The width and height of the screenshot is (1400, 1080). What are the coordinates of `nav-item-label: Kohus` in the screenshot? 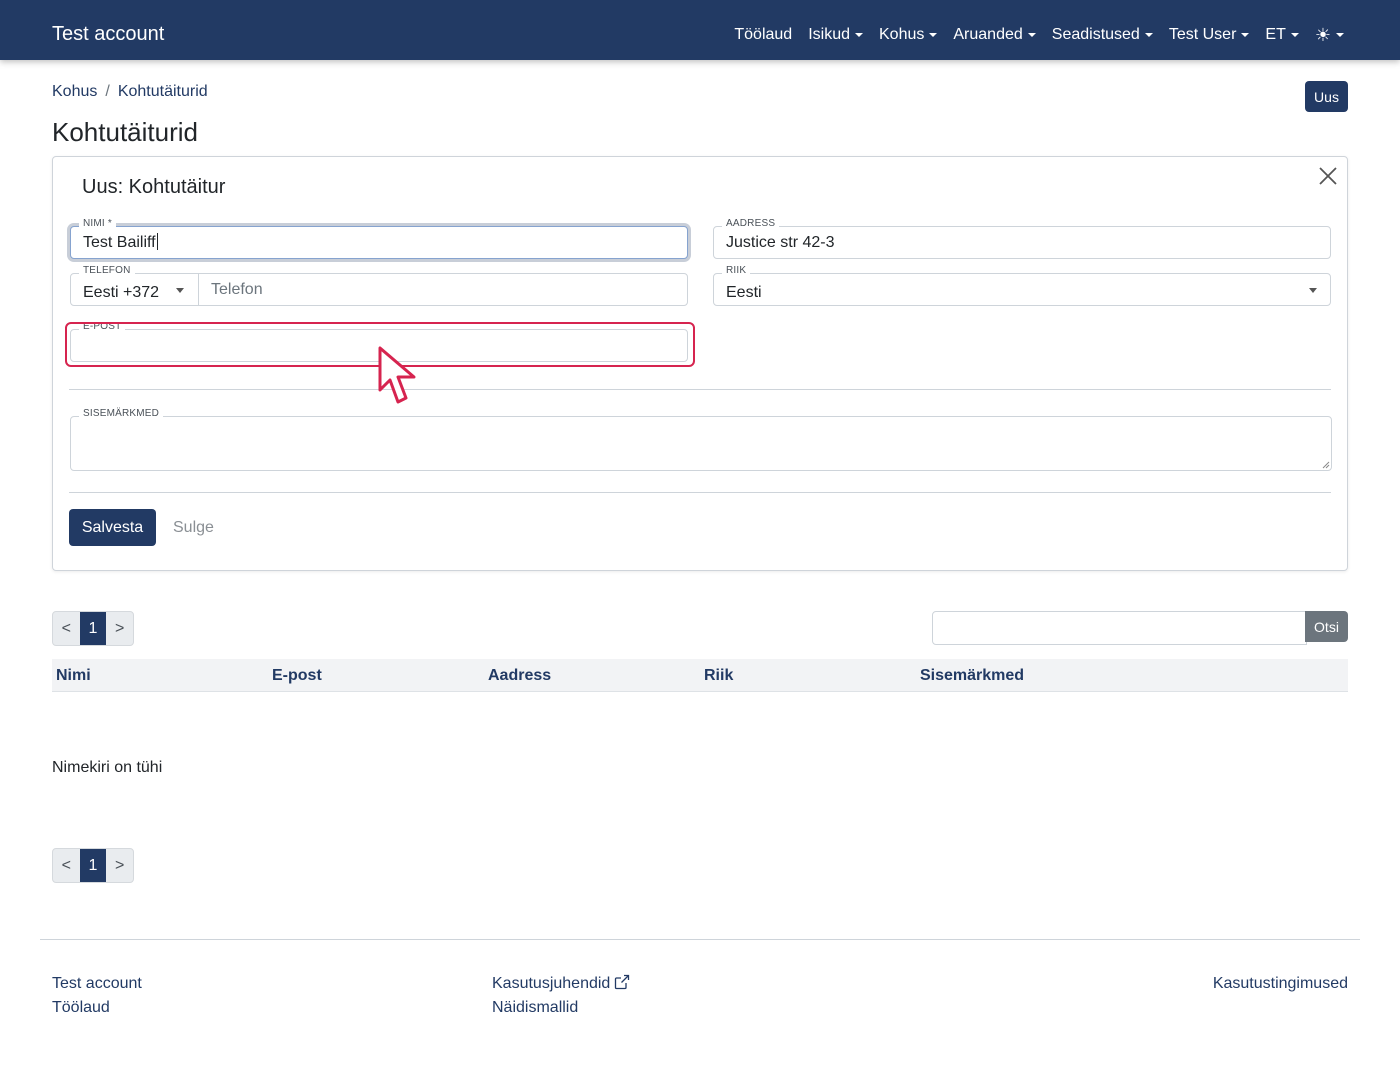 It's located at (902, 34).